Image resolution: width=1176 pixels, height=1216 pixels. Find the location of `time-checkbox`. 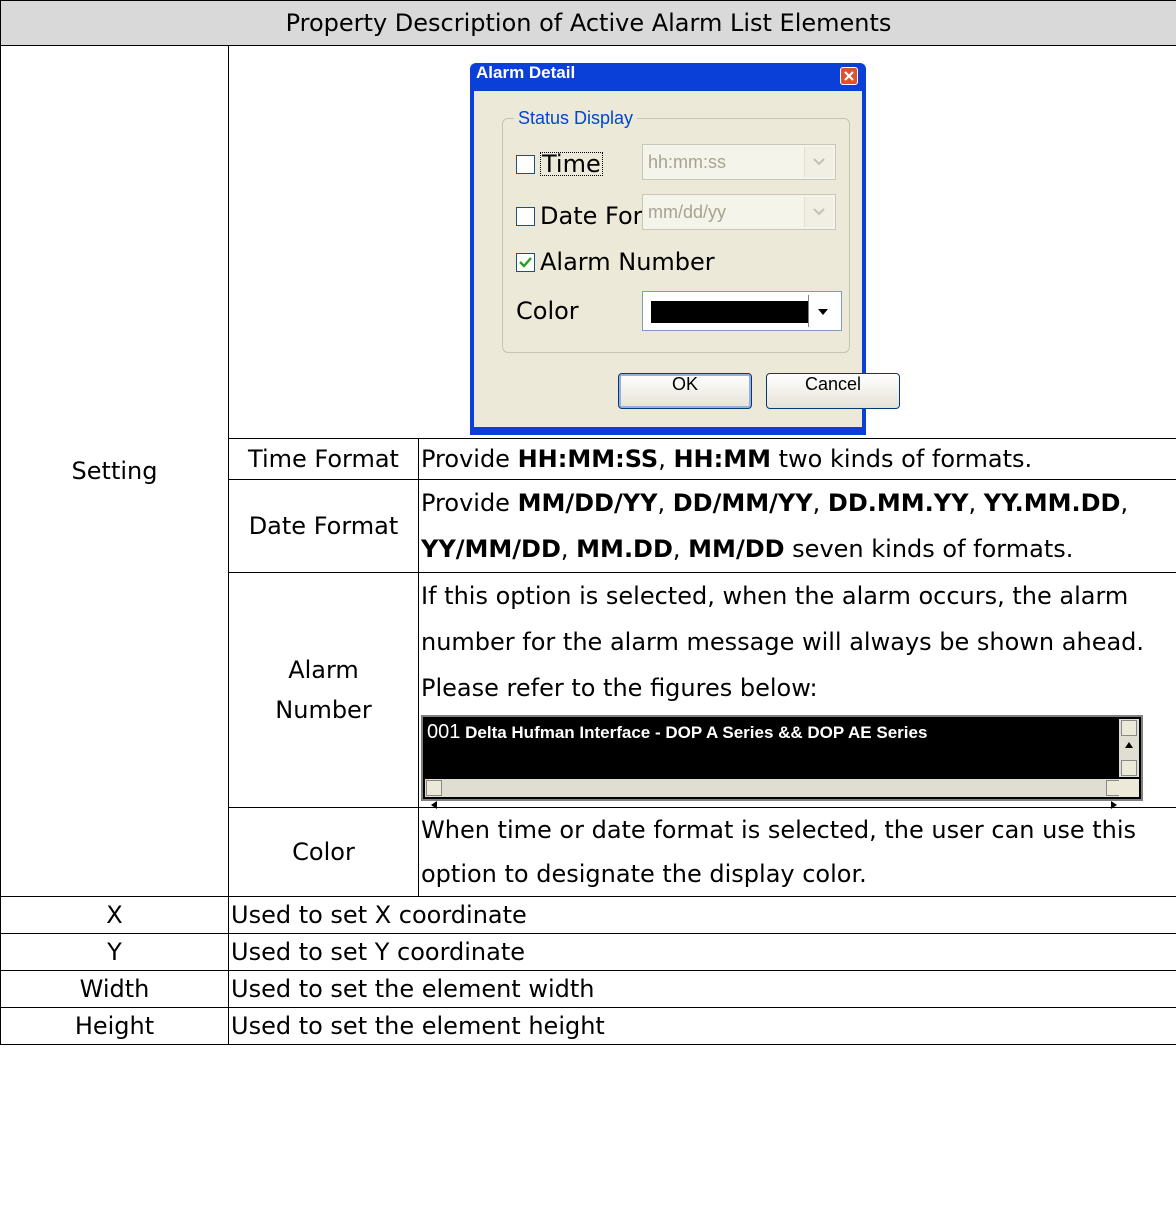

time-checkbox is located at coordinates (525, 164).